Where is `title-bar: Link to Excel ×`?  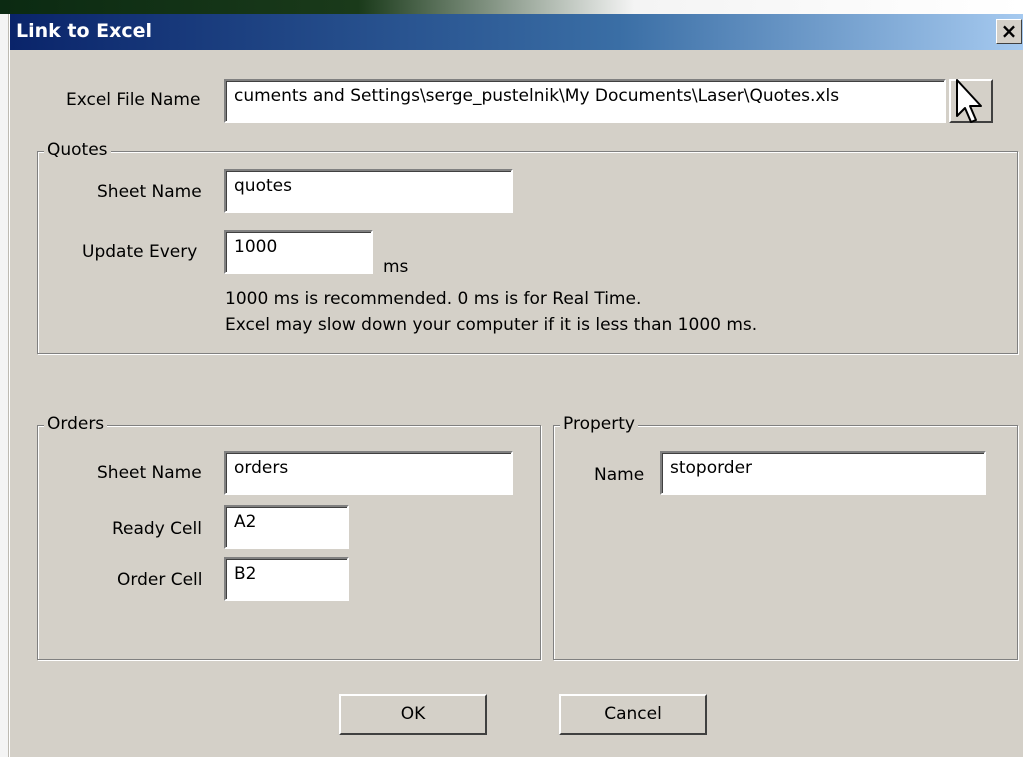 title-bar: Link to Excel × is located at coordinates (516, 32).